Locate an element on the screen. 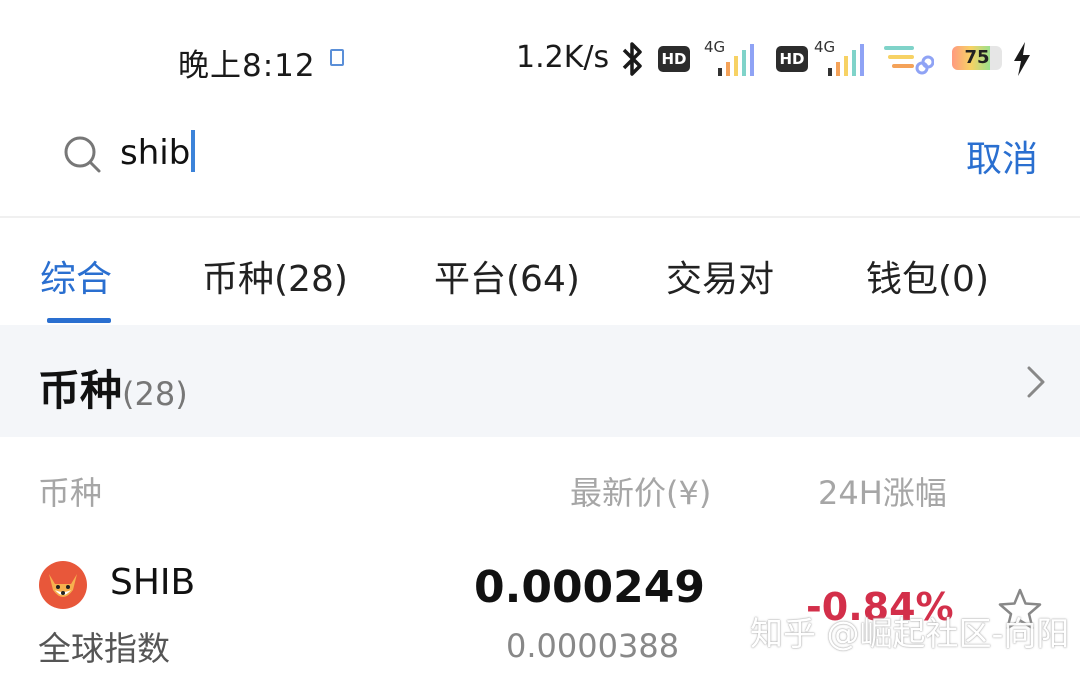 The image size is (1080, 673). section-count: (28) is located at coordinates (155, 394).